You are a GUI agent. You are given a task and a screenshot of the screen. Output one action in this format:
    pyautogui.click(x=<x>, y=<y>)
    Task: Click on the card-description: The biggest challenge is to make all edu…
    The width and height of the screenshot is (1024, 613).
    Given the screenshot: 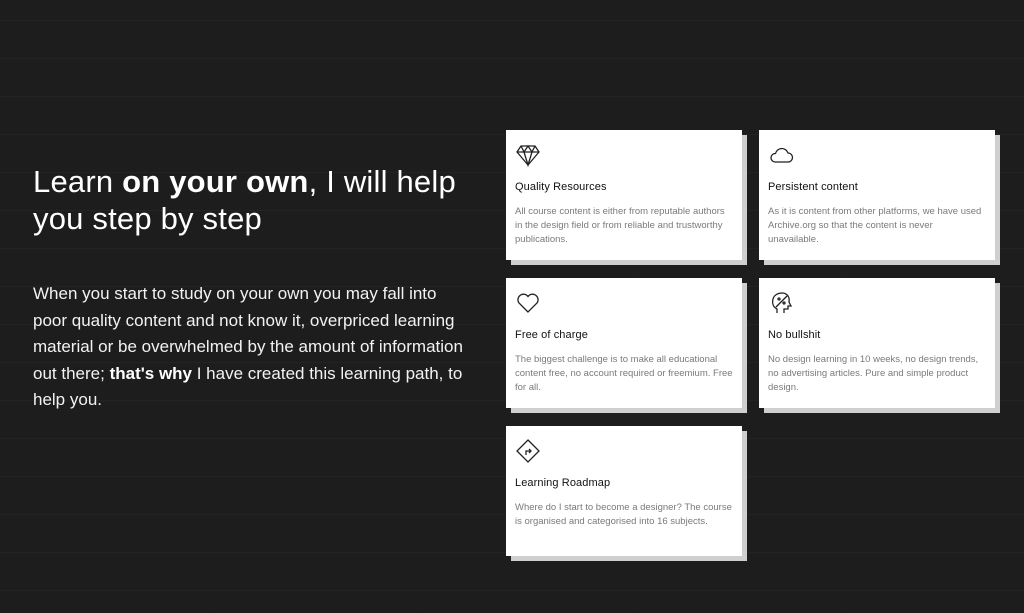 What is the action you would take?
    pyautogui.click(x=624, y=373)
    